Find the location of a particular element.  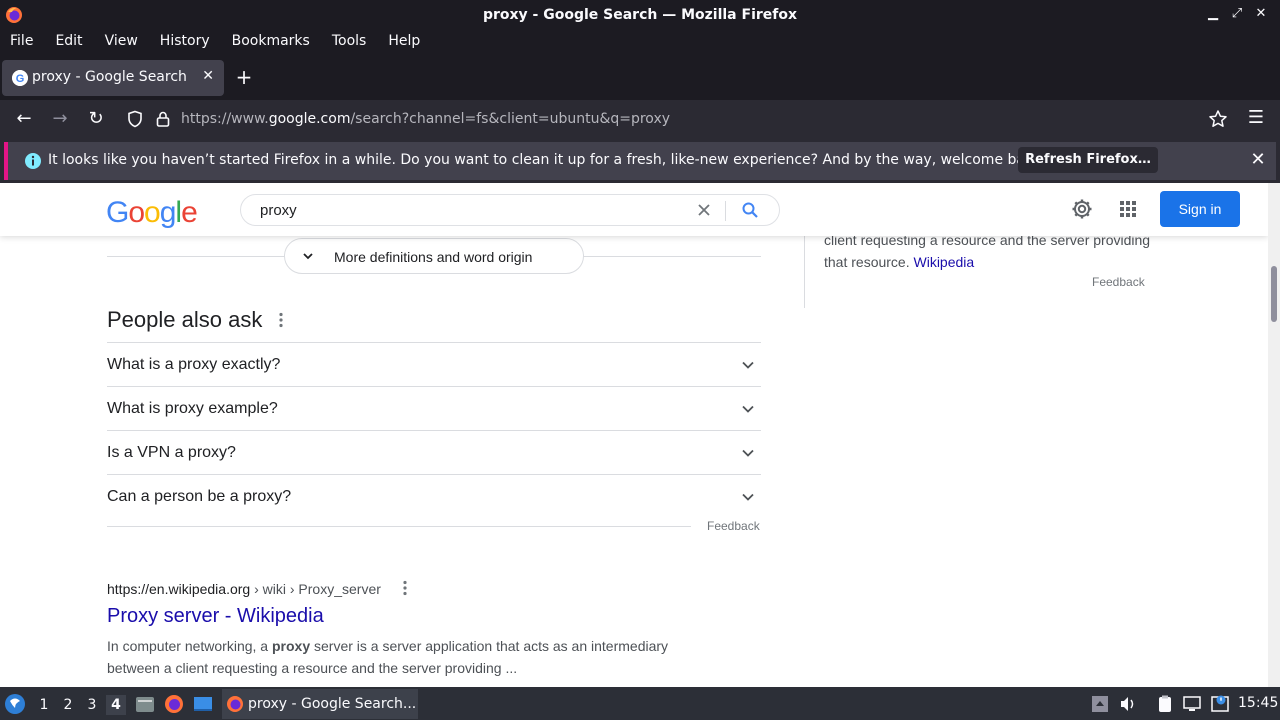

result-title-link: Proxy server - Wikipedia is located at coordinates (215, 616).